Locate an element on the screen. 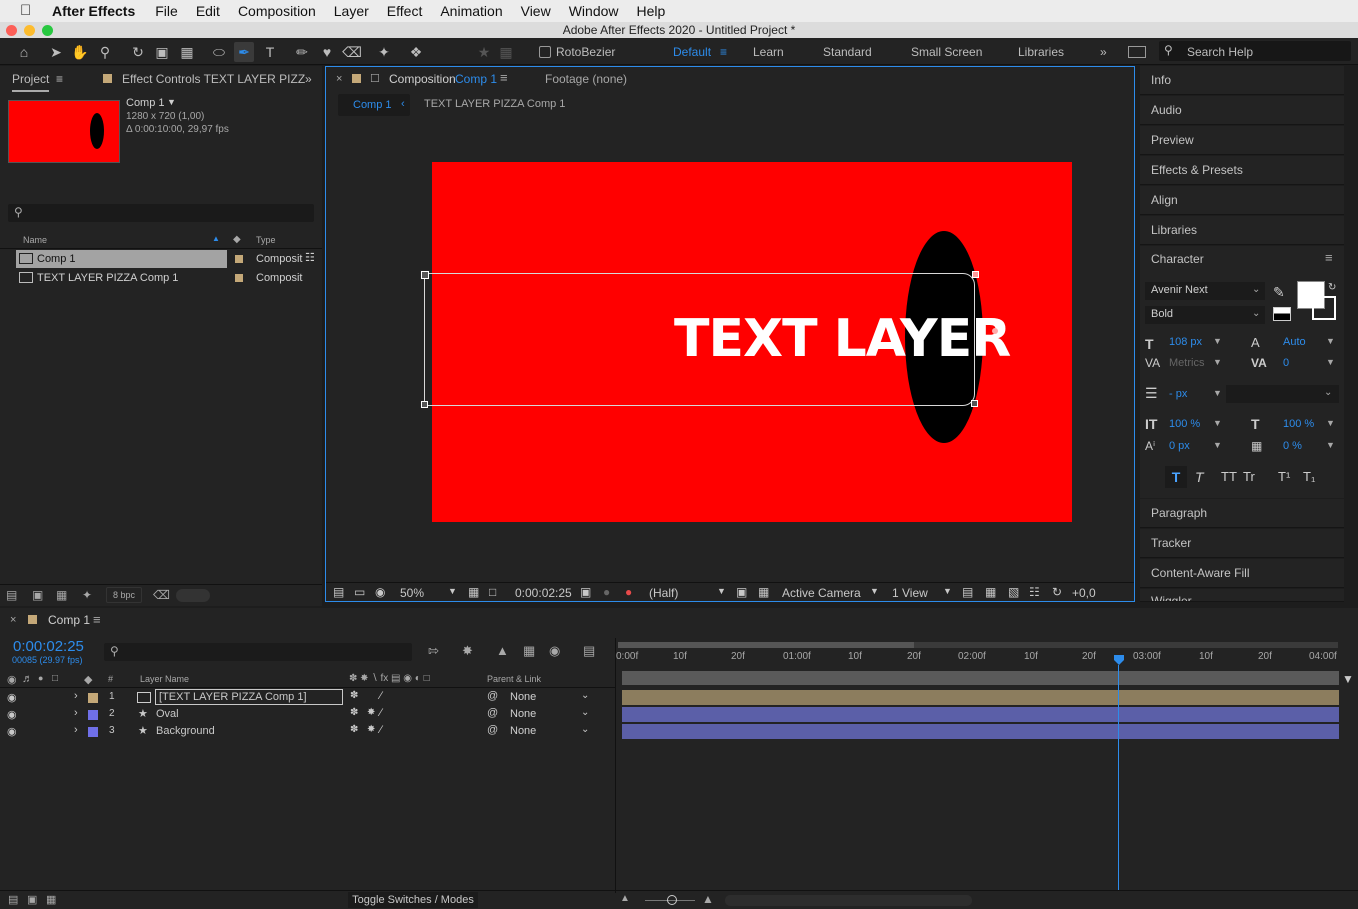  channel-icon: ● is located at coordinates (628, 592).